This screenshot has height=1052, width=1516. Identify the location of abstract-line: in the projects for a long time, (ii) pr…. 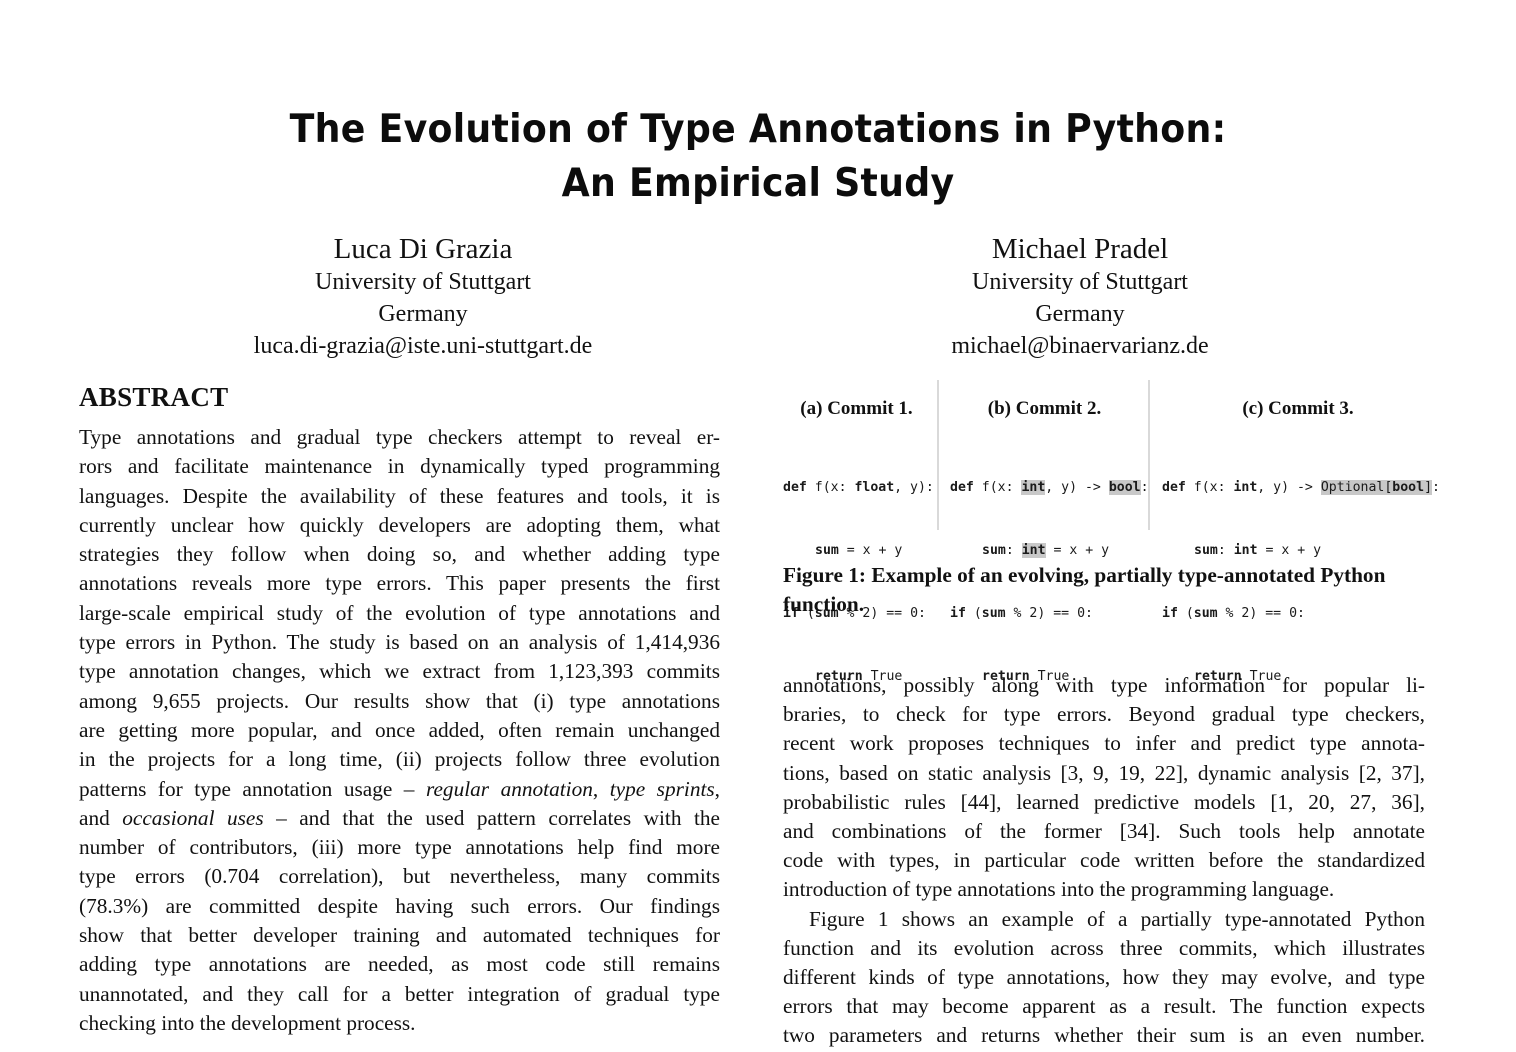
(399, 759).